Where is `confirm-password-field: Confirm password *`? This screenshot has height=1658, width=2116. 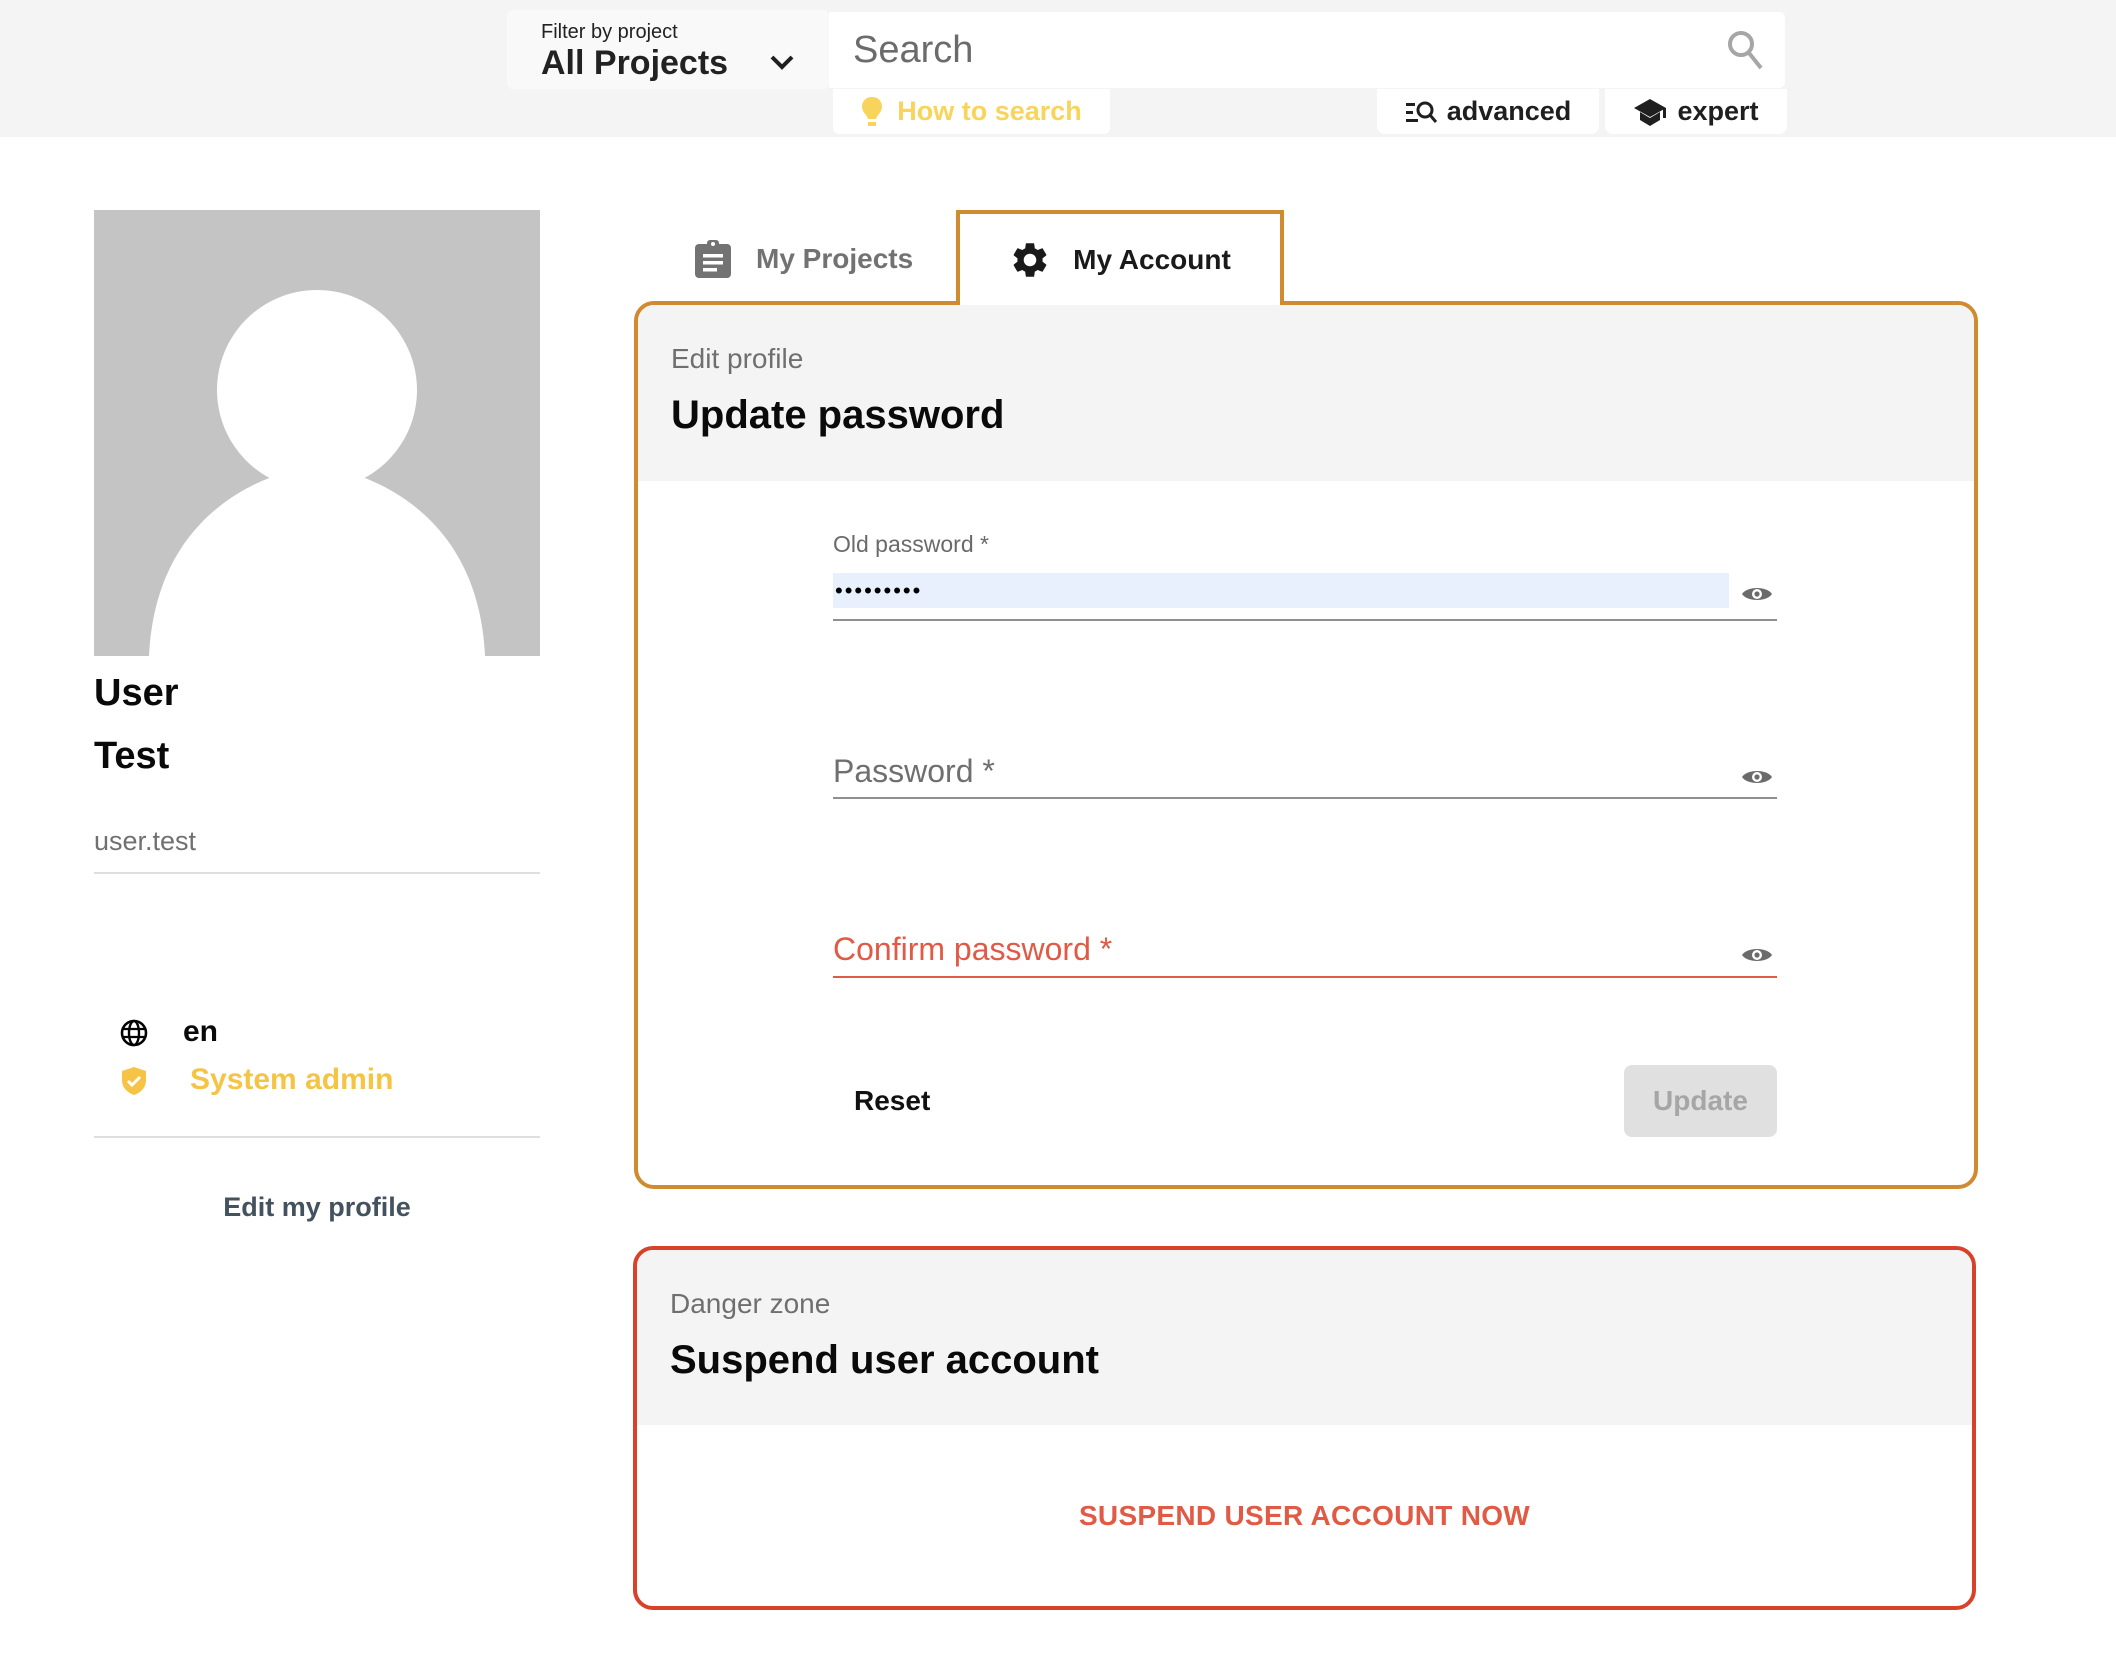 confirm-password-field: Confirm password * is located at coordinates (1305, 963).